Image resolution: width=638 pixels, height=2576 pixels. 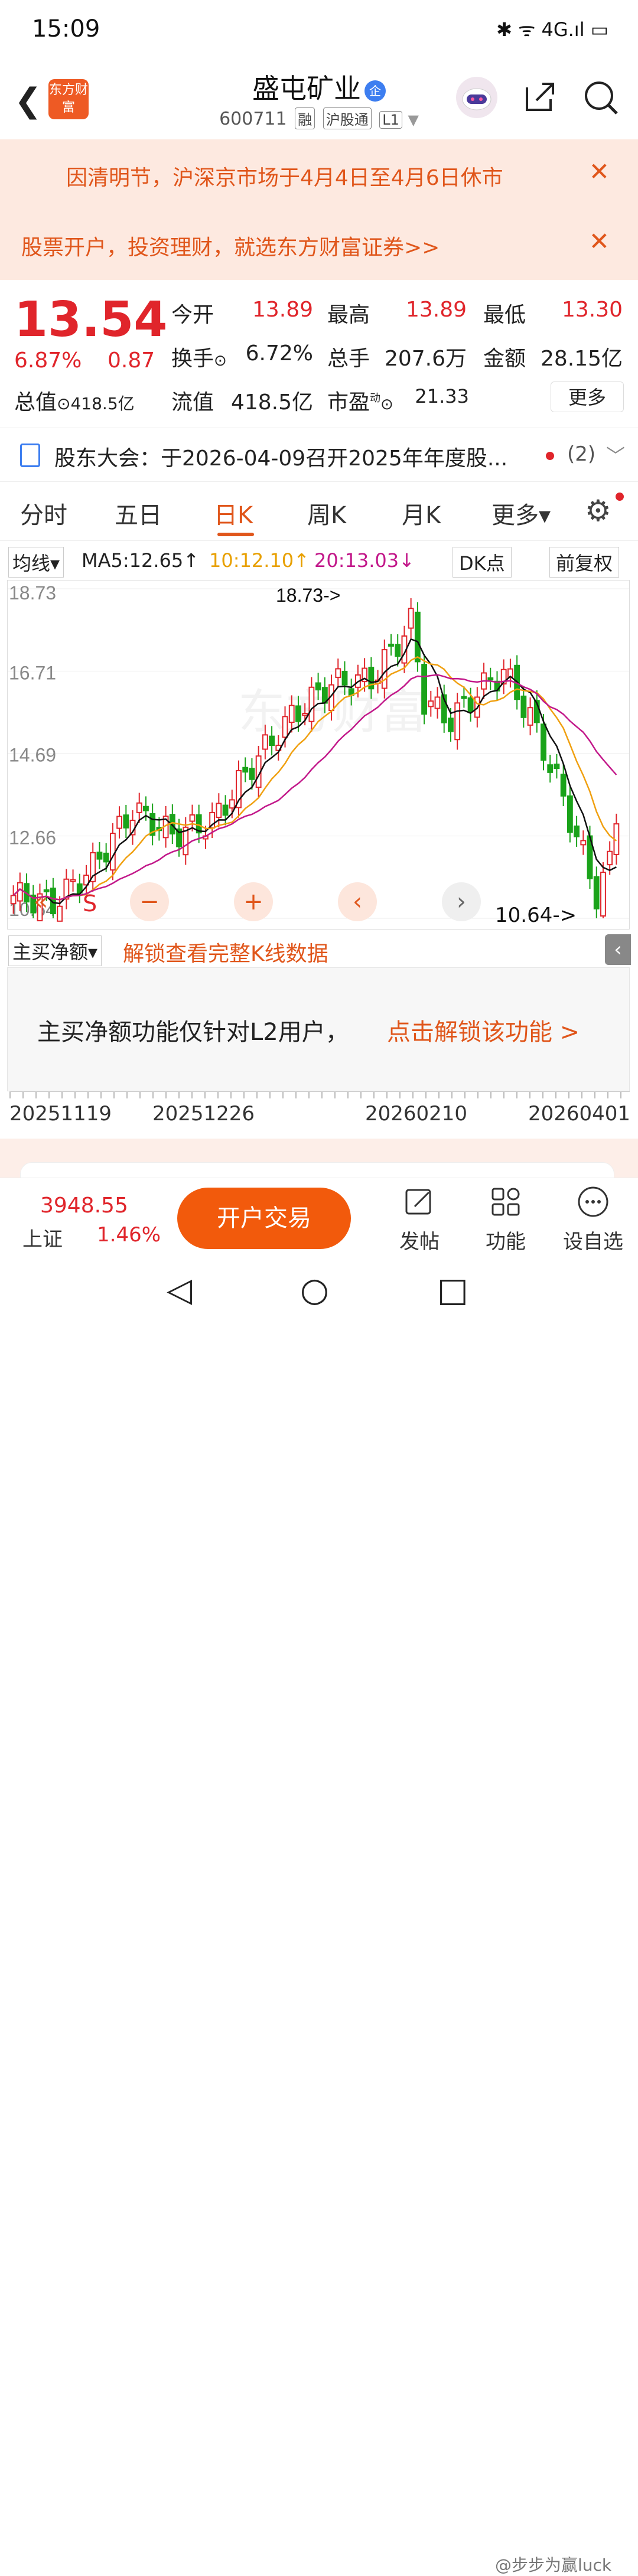 I want to click on unlock-kline-link: 解锁查看完整K线数据, so click(x=226, y=952).